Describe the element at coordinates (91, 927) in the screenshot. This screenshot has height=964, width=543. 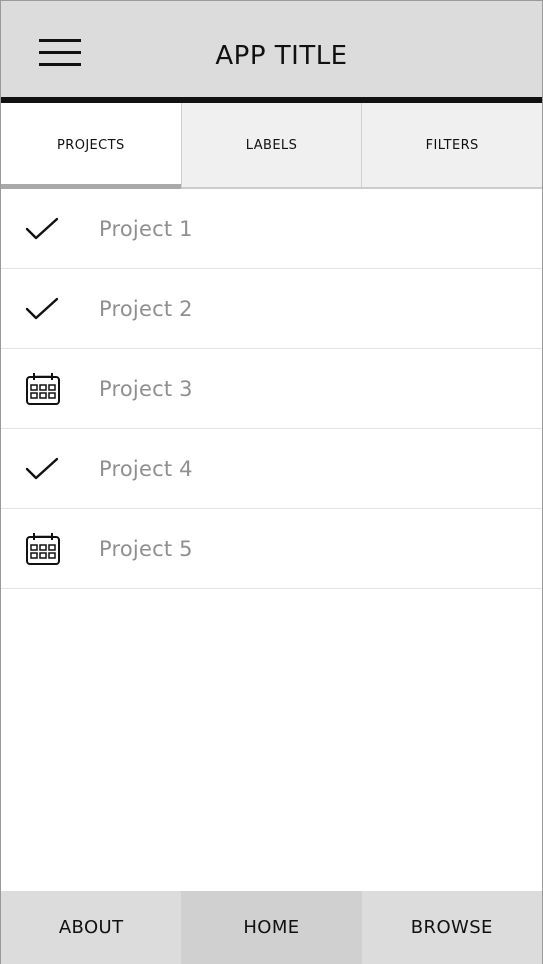
I see `nav-about-button: ABOUT` at that location.